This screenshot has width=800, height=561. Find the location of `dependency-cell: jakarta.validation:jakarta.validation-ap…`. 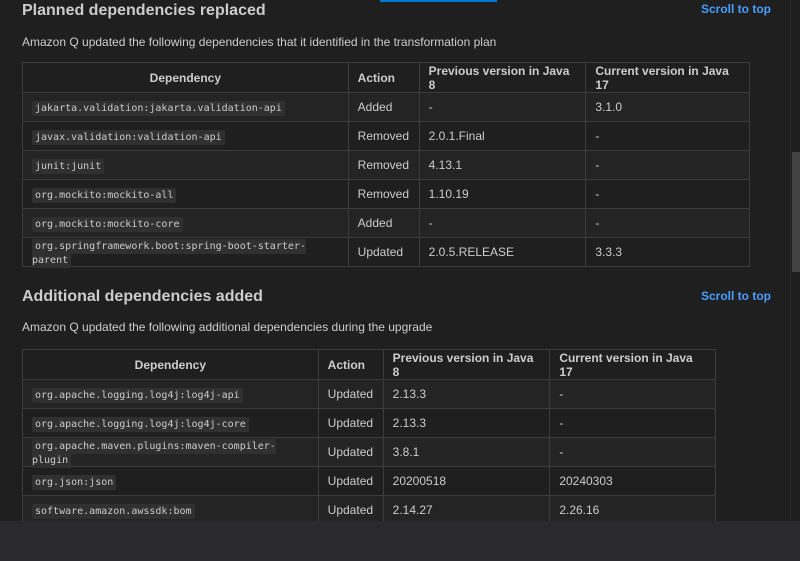

dependency-cell: jakarta.validation:jakarta.validation-ap… is located at coordinates (185, 107).